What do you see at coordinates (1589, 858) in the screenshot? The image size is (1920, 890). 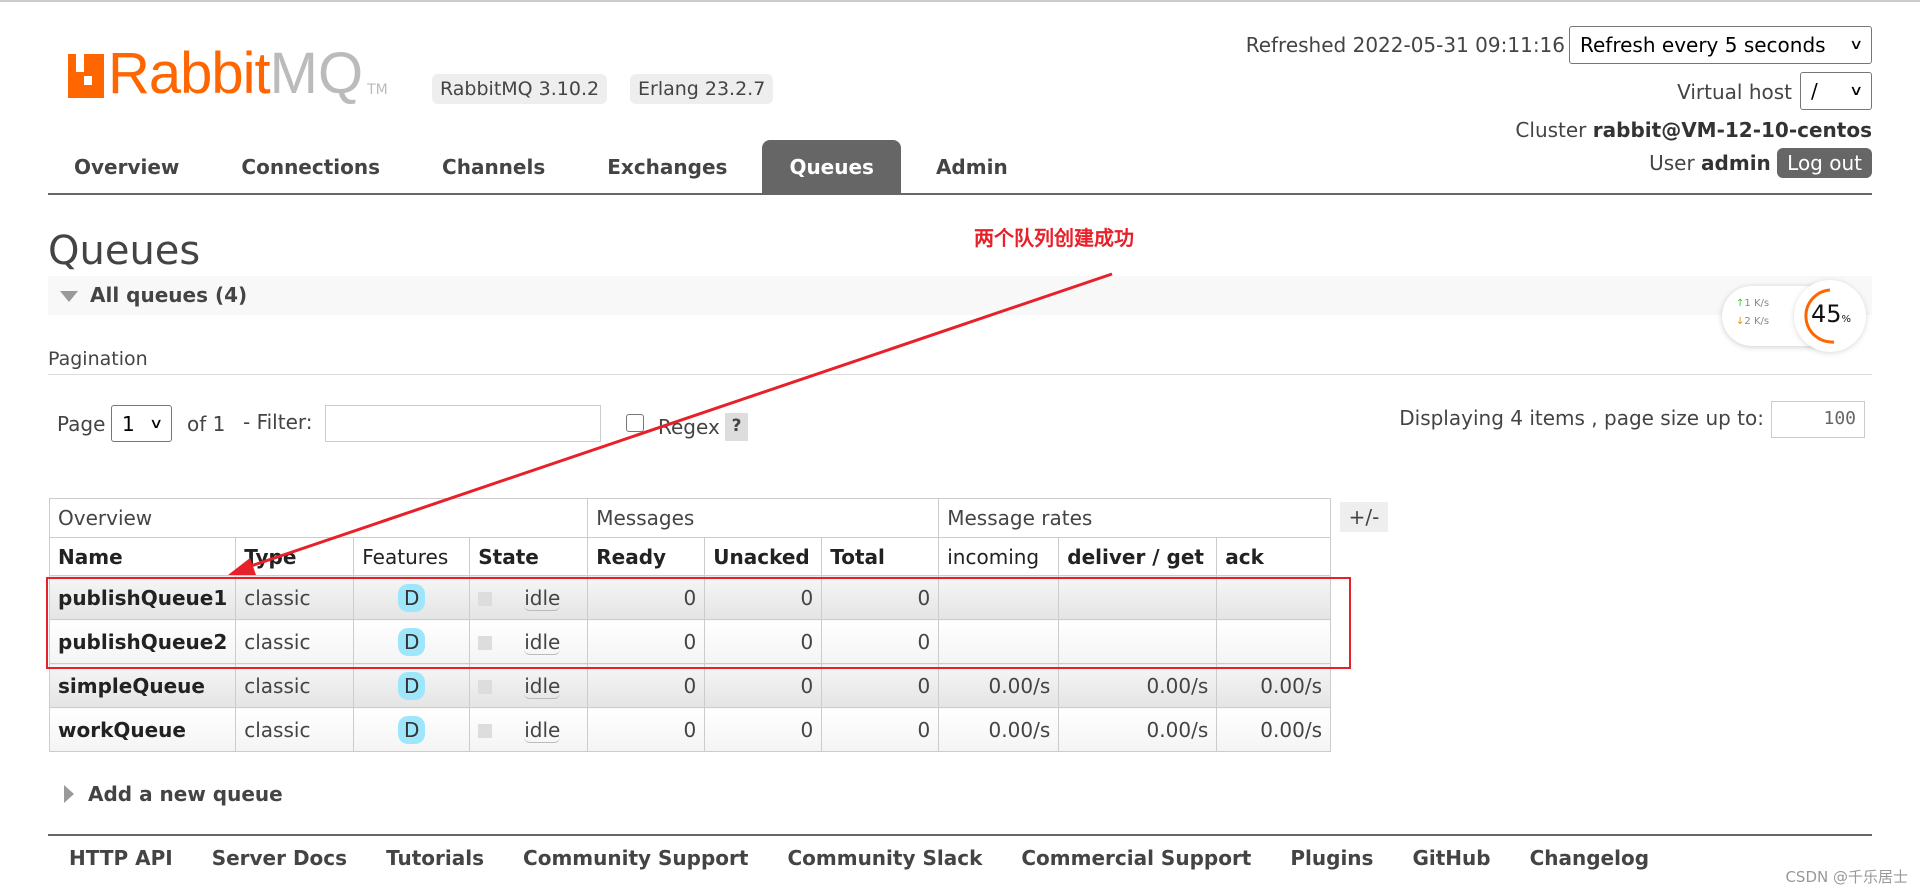 I see `footer-link-changelog: Changelog` at bounding box center [1589, 858].